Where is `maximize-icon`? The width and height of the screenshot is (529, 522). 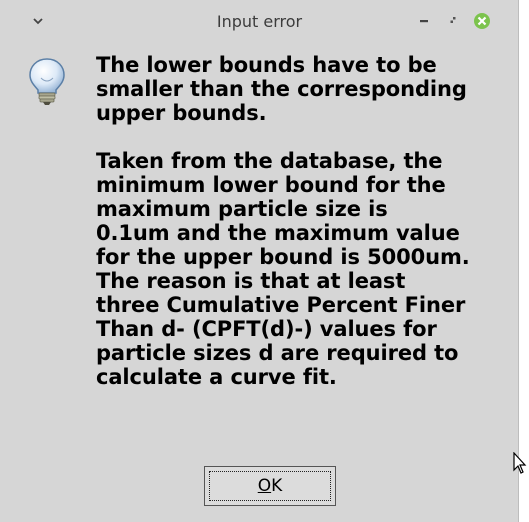
maximize-icon is located at coordinates (454, 21).